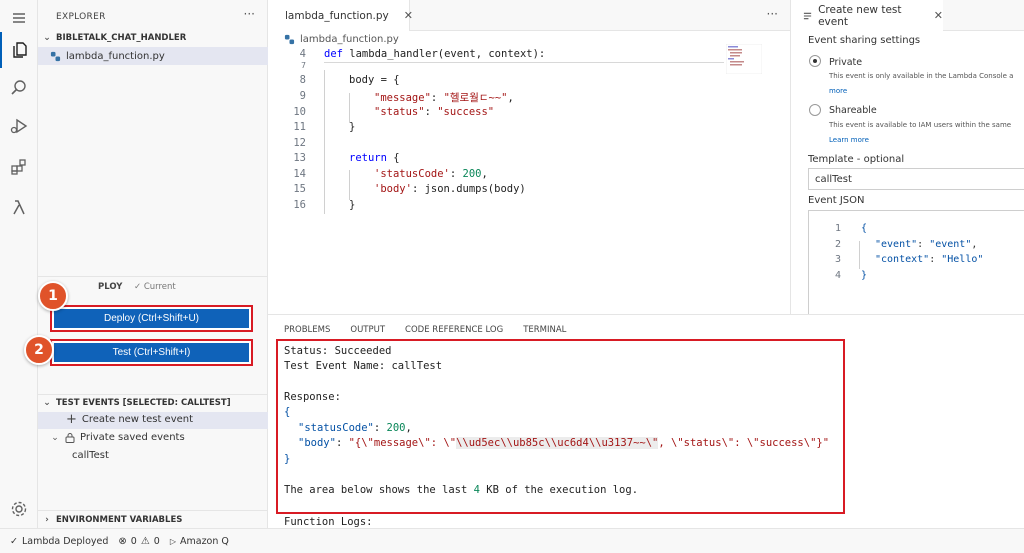  I want to click on code-line: 8 body = {, so click(498, 82).